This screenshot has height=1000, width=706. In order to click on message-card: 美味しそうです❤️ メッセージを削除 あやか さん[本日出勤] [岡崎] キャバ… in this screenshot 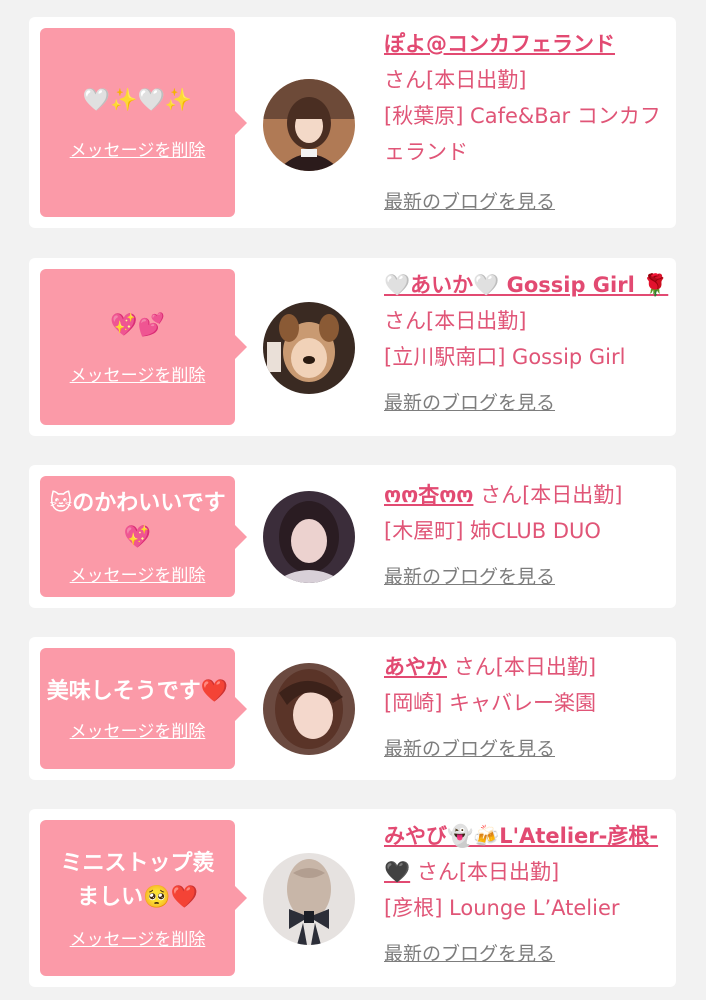, I will do `click(352, 708)`.